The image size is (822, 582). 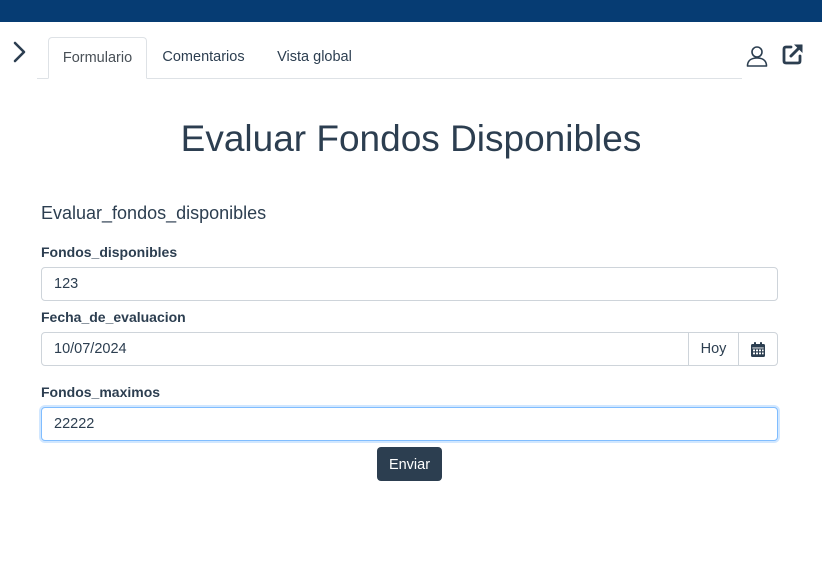 I want to click on user-button, so click(x=757, y=56).